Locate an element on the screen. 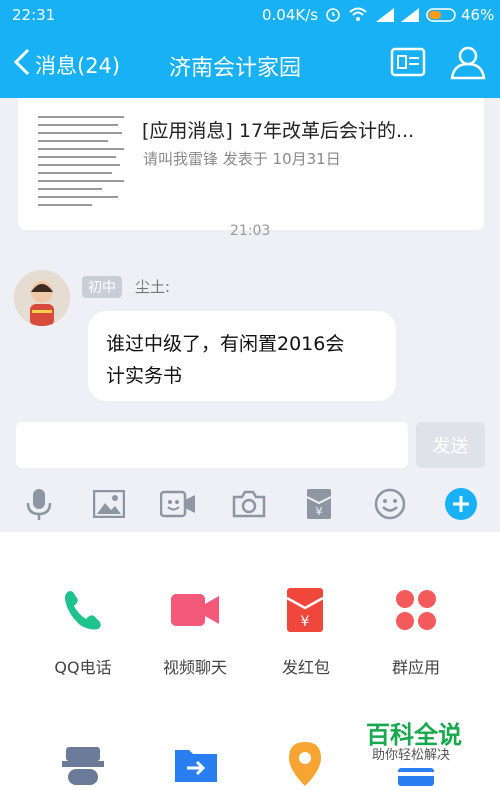 The image size is (500, 790). message-timestamp: 21:03 is located at coordinates (250, 231).